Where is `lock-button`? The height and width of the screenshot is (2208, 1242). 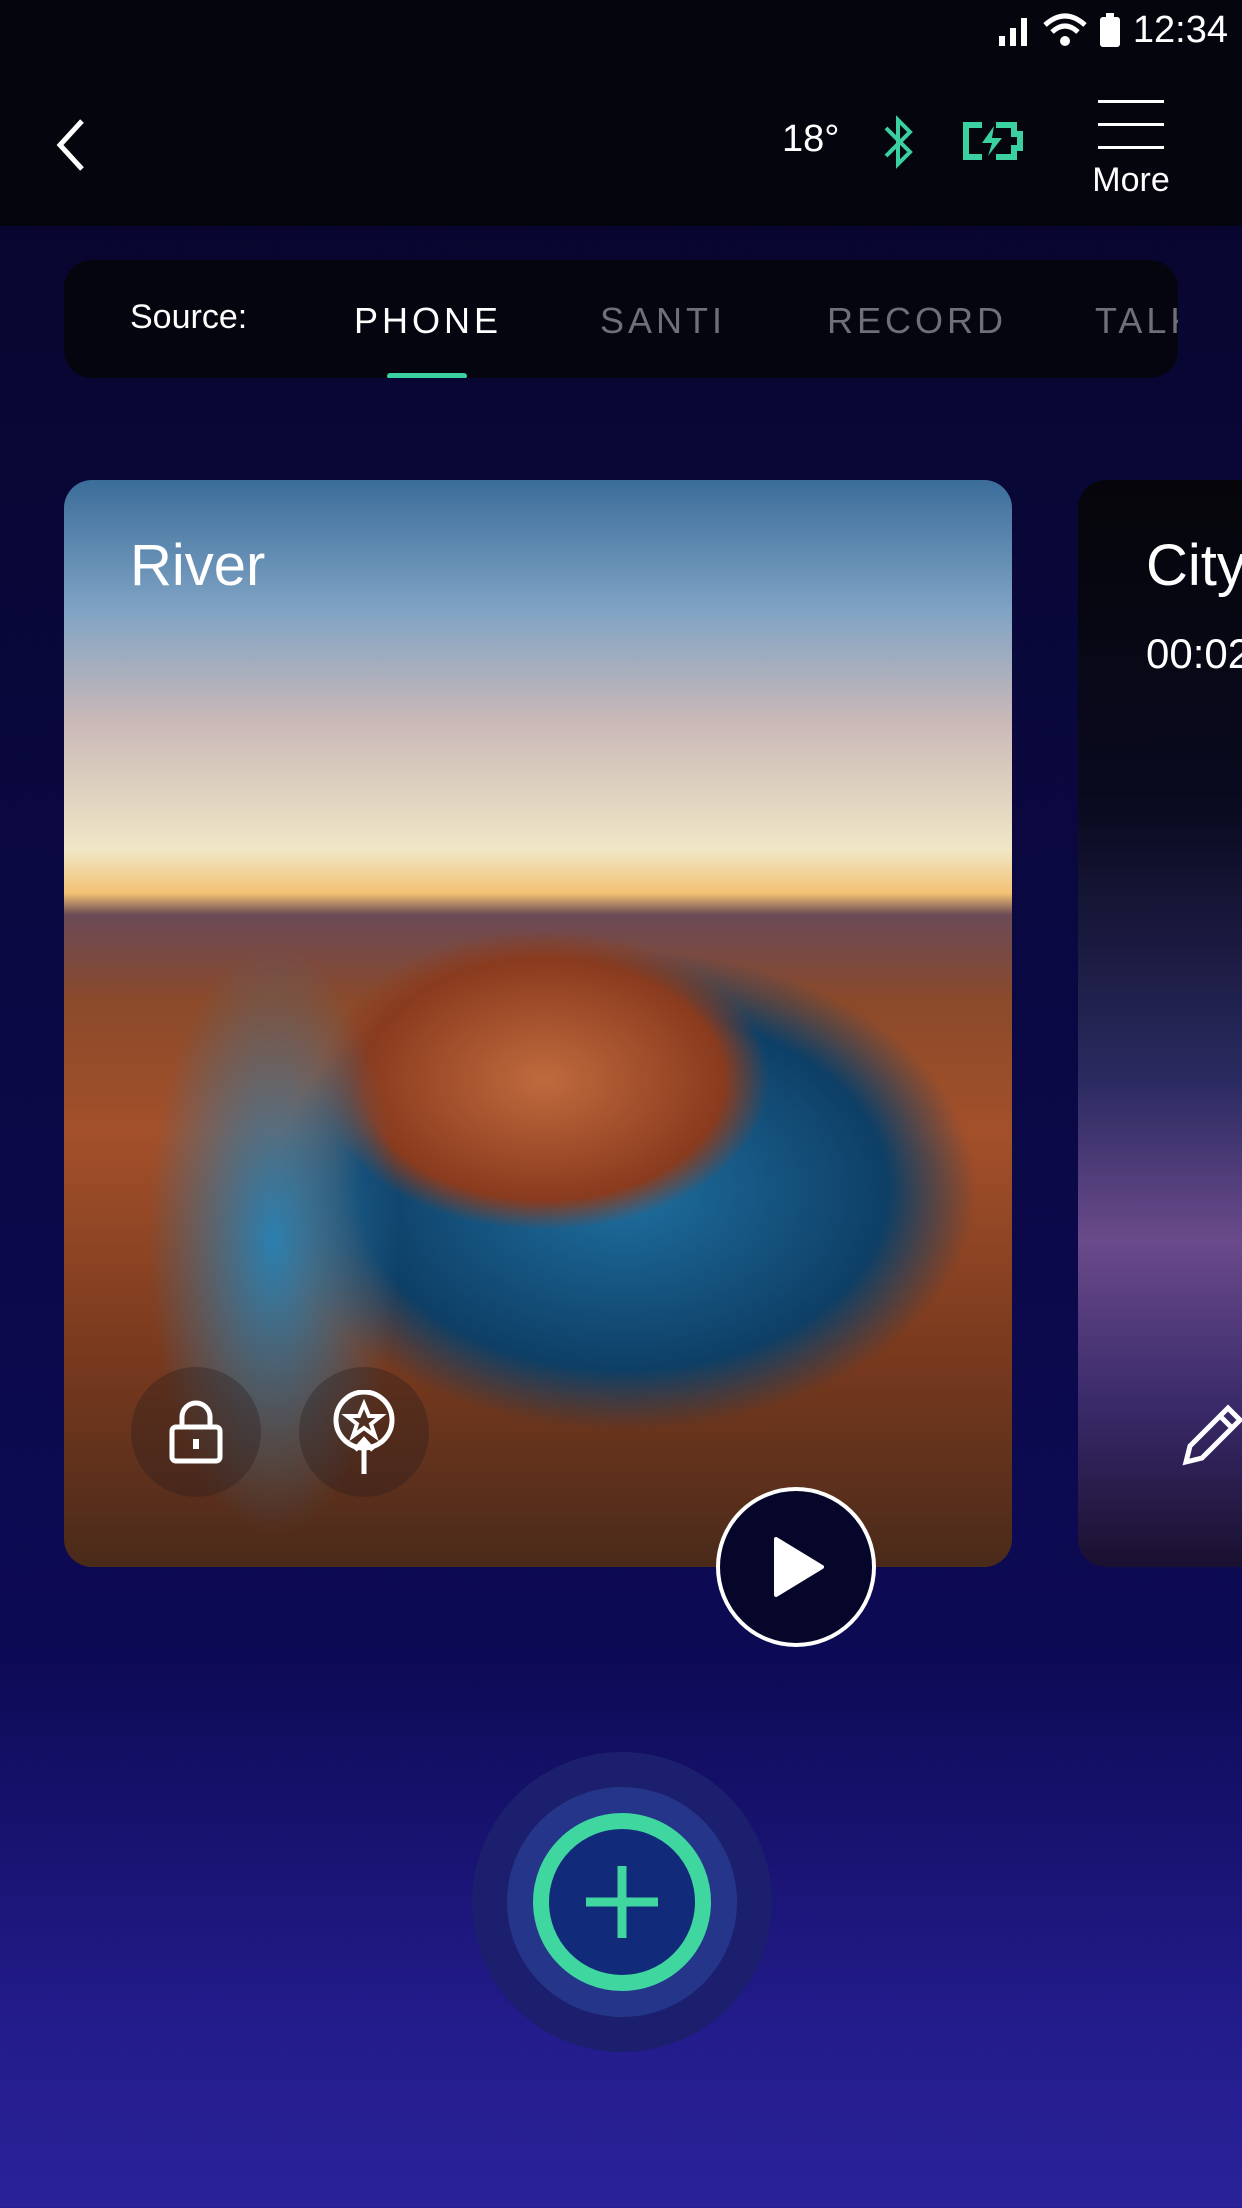
lock-button is located at coordinates (196, 1432).